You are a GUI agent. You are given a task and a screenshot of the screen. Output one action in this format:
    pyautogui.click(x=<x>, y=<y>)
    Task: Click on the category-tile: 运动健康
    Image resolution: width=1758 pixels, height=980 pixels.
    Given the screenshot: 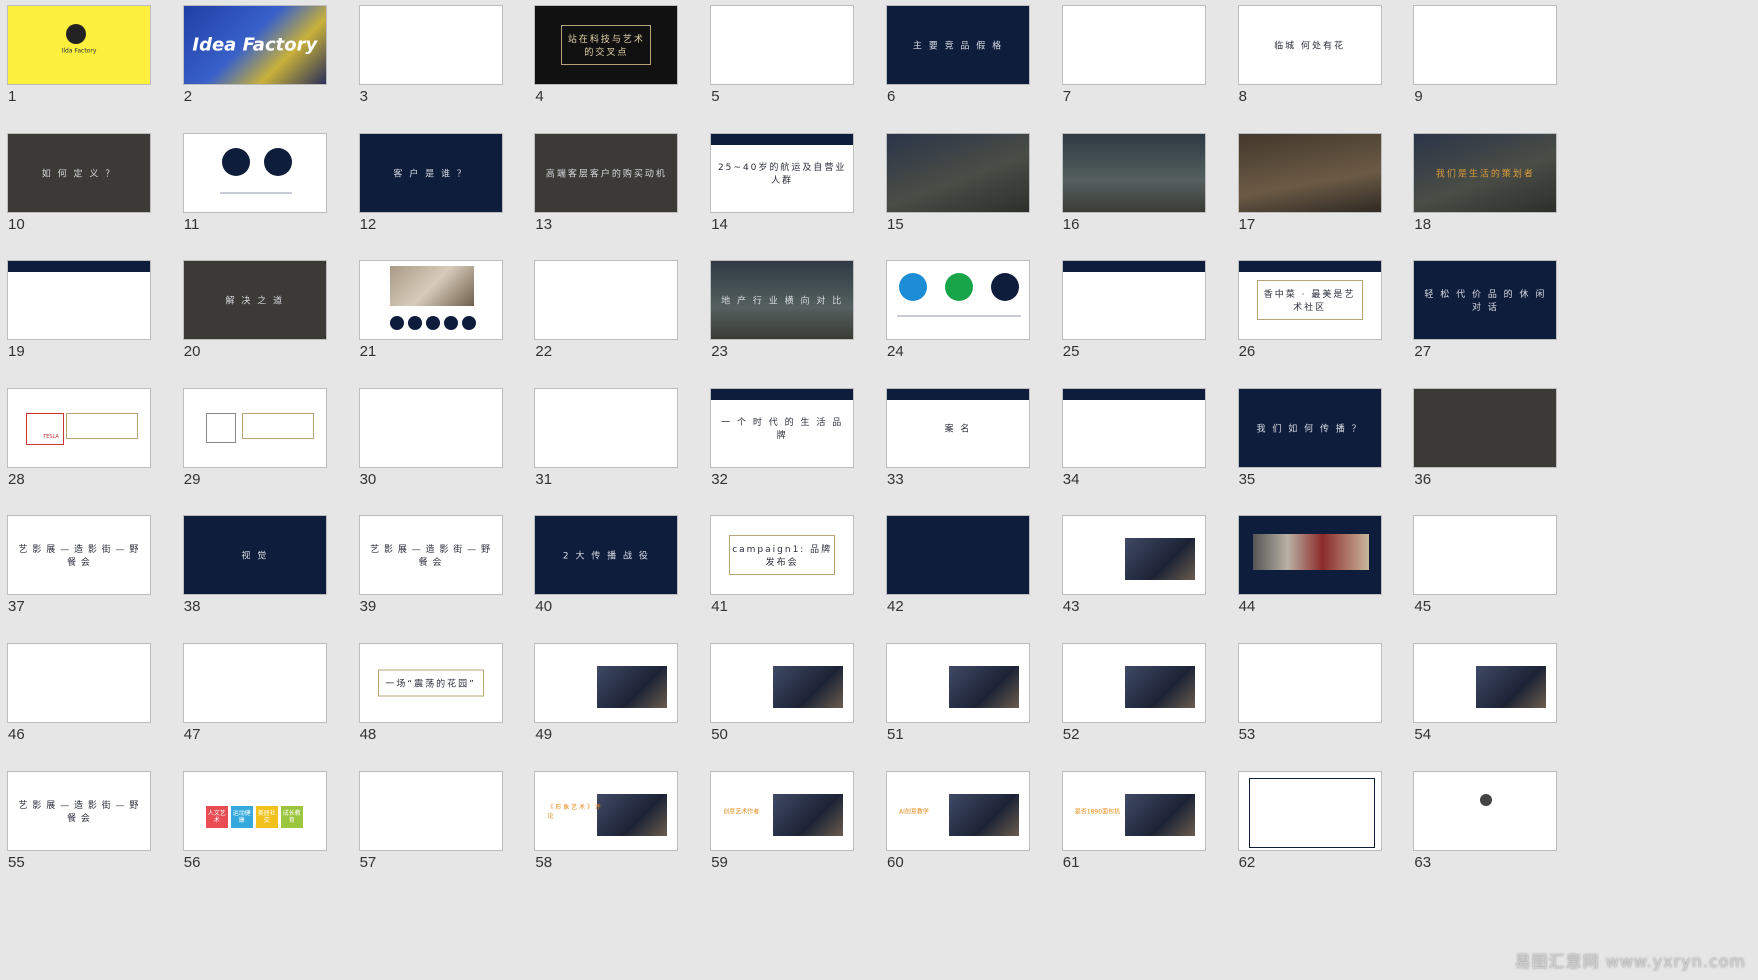 What is the action you would take?
    pyautogui.click(x=241, y=816)
    